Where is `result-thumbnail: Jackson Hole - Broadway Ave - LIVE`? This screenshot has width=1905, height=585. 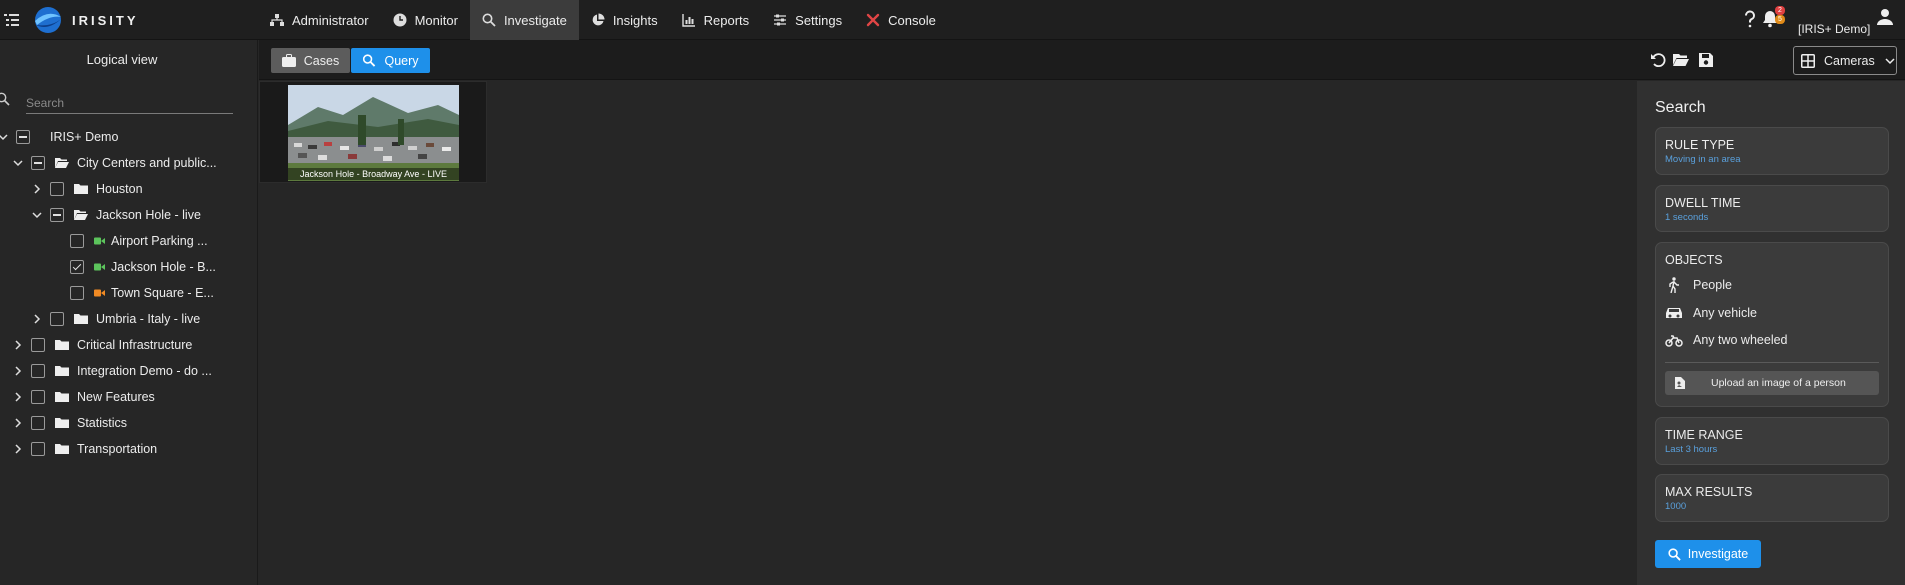 result-thumbnail: Jackson Hole - Broadway Ave - LIVE is located at coordinates (373, 132).